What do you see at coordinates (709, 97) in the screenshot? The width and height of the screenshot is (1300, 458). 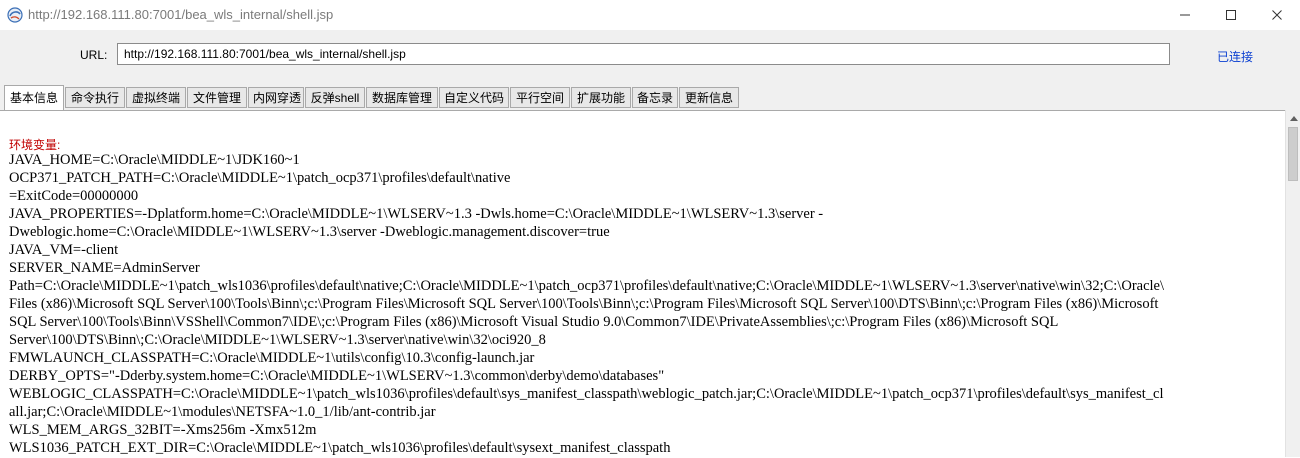 I see `tab-update-info: 更新信息` at bounding box center [709, 97].